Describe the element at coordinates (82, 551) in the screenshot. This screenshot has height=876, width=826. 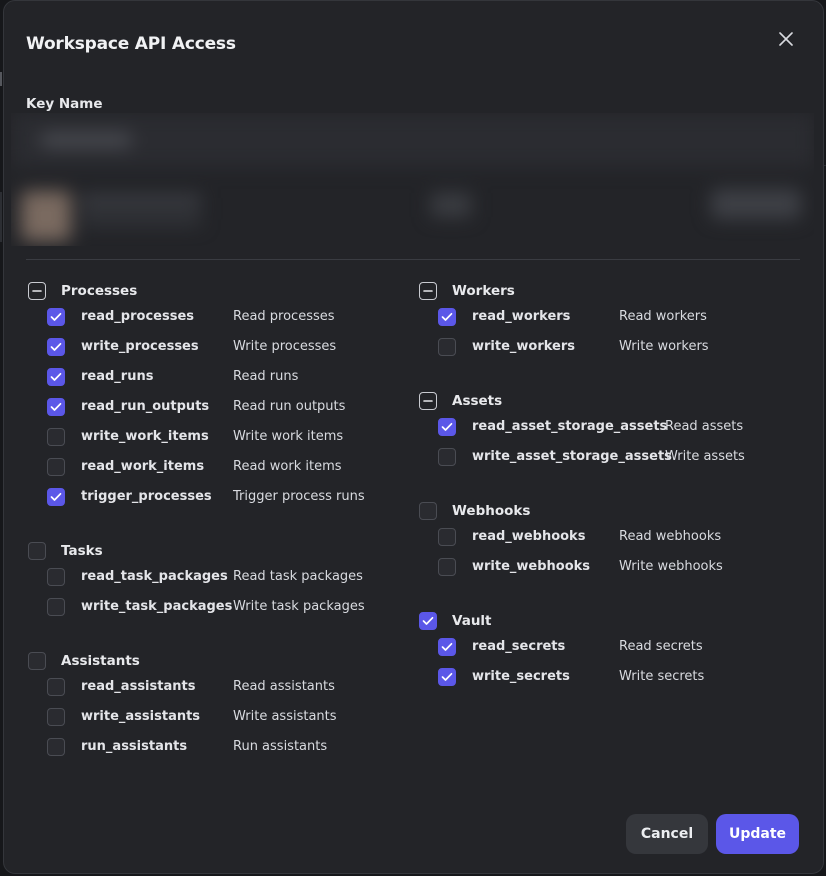
I see `group-label-tasks: Tasks` at that location.